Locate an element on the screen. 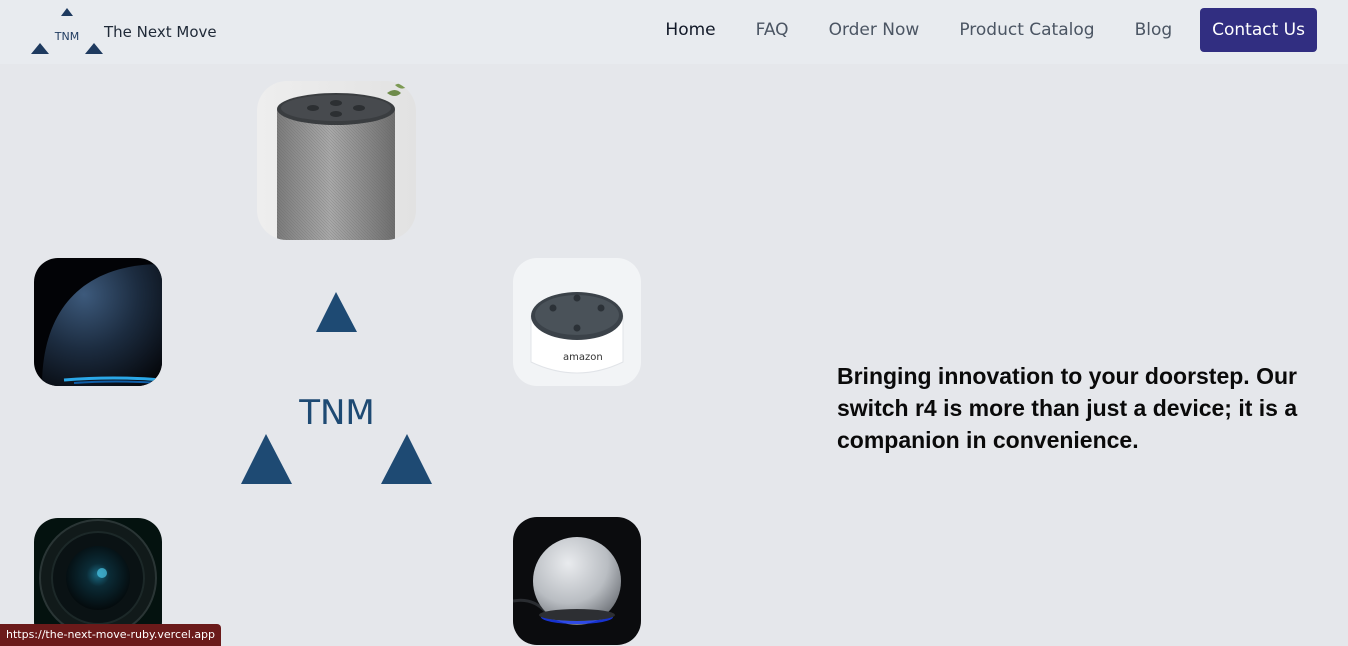 The image size is (1348, 646). product-image-dark-dome-speaker is located at coordinates (98, 322).